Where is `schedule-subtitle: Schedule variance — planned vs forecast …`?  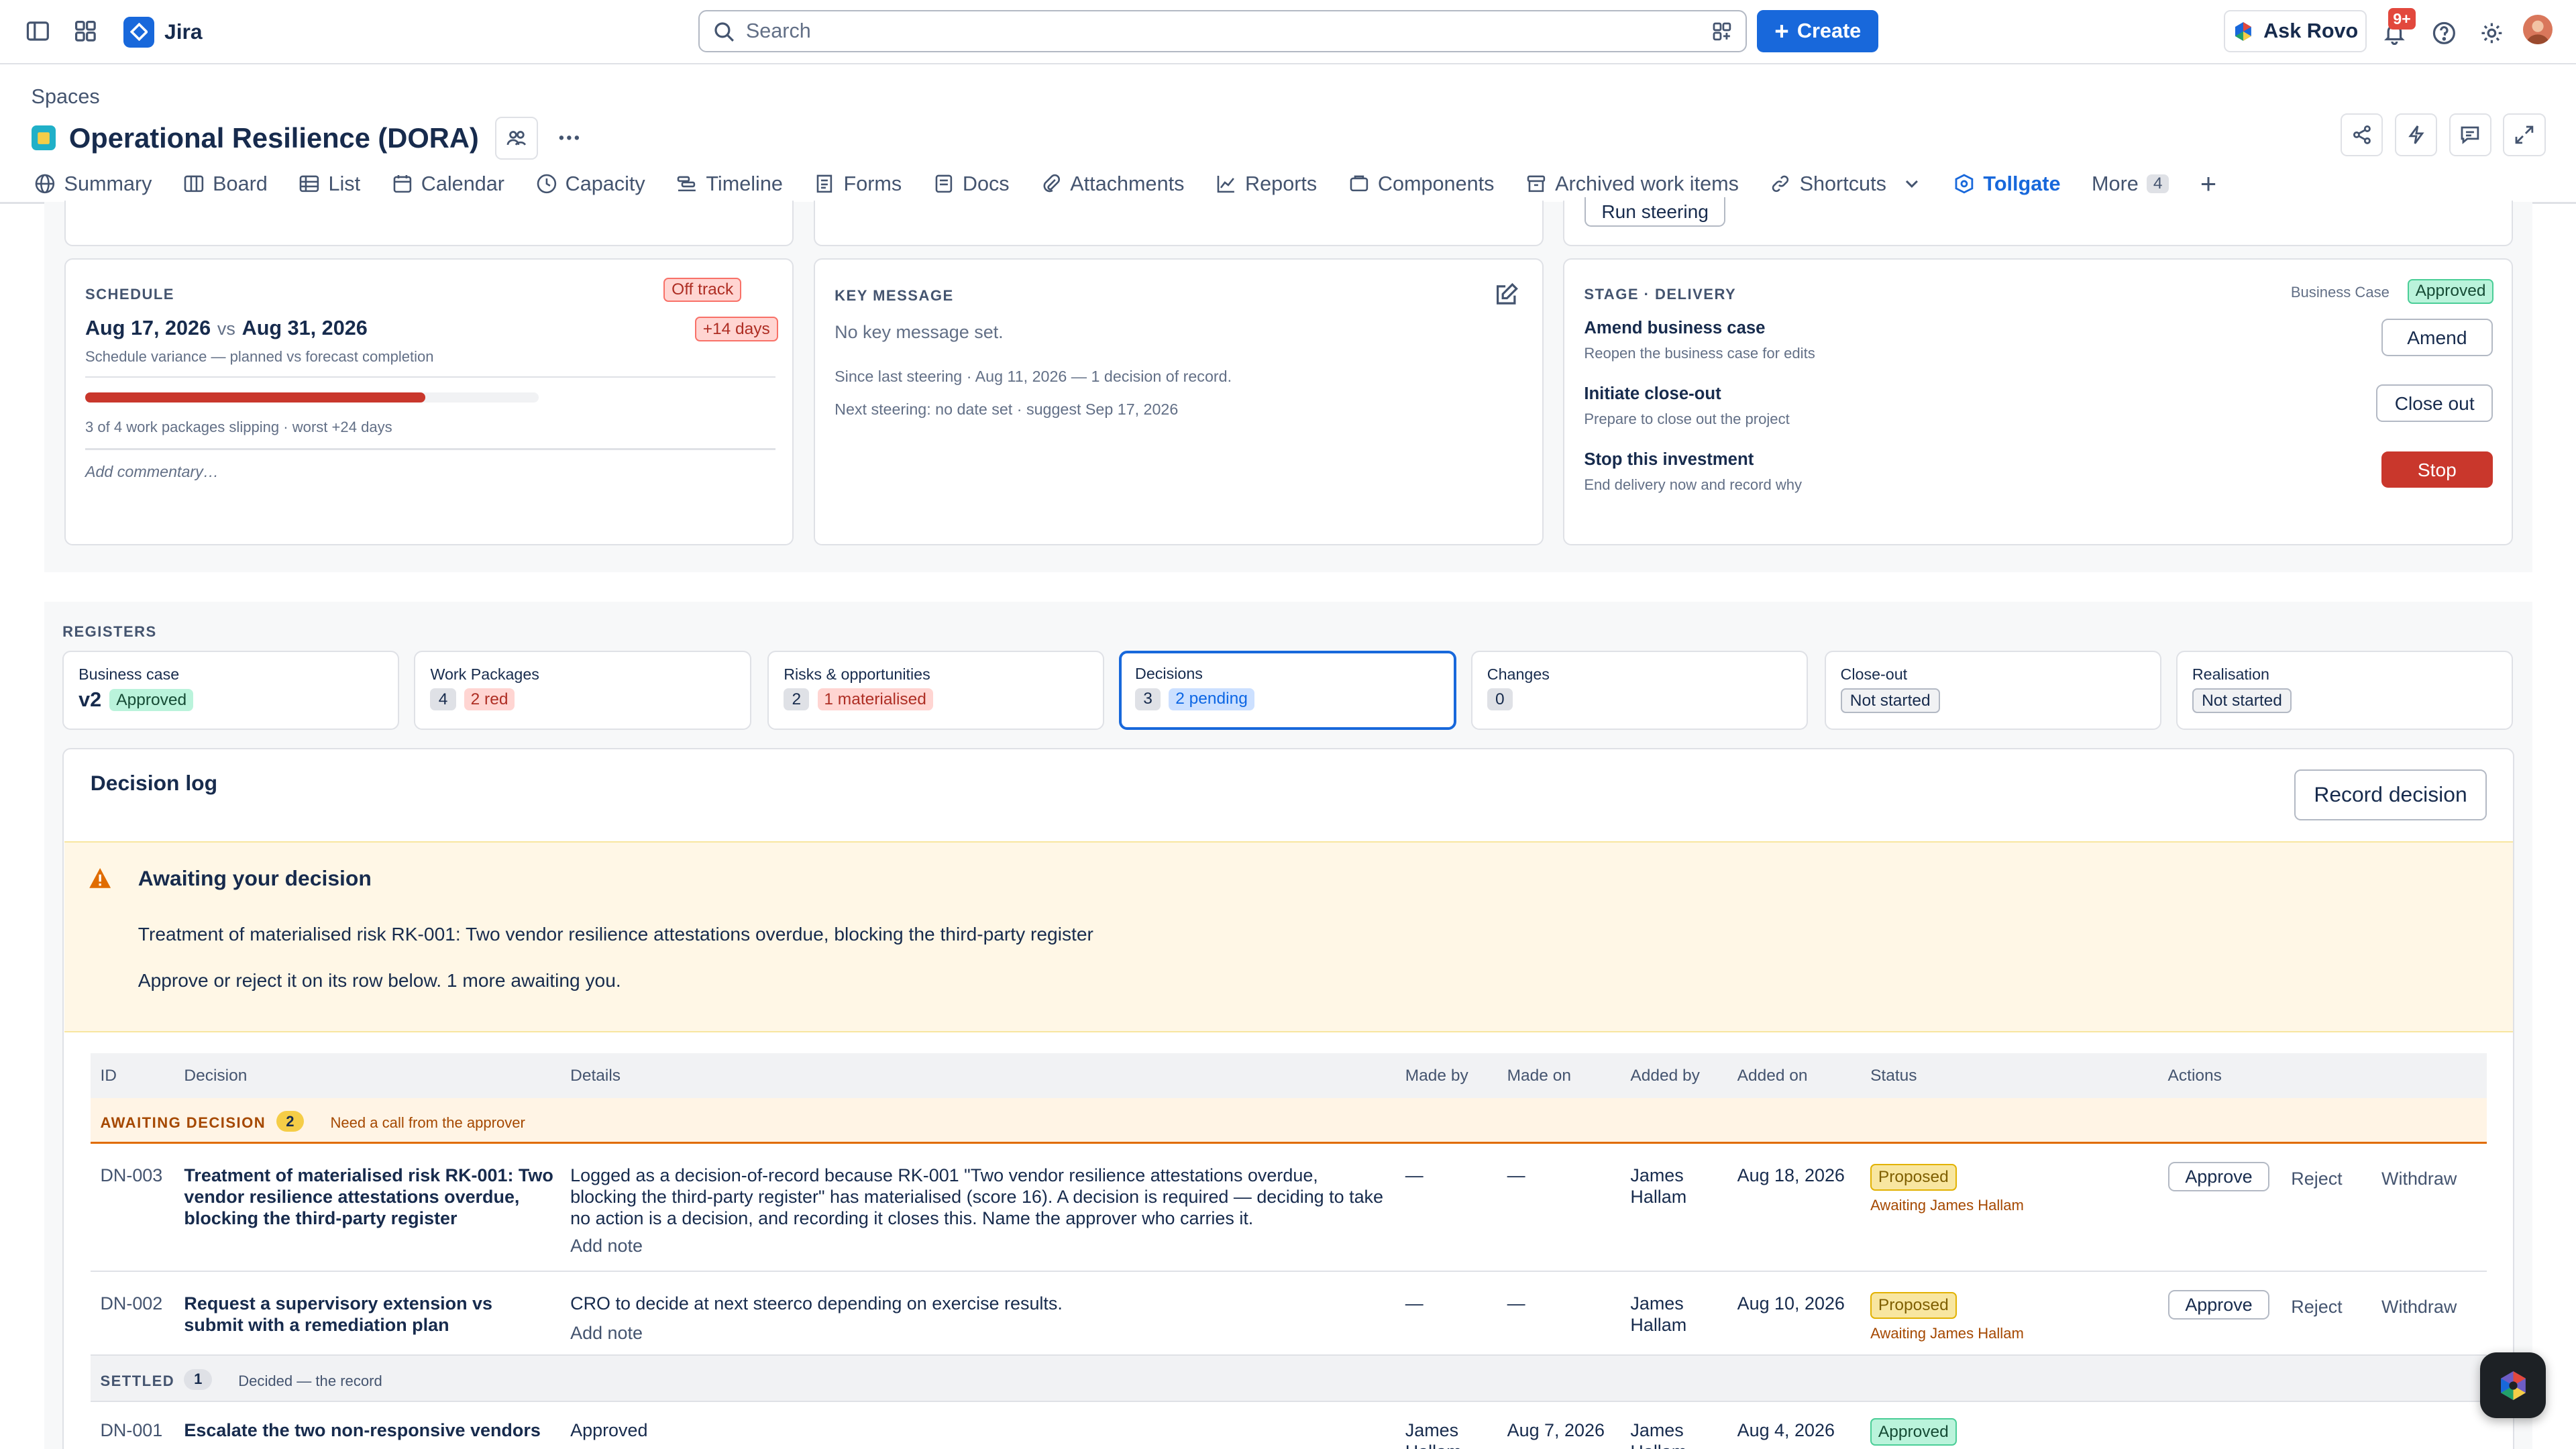
schedule-subtitle: Schedule variance — planned vs forecast … is located at coordinates (259, 356).